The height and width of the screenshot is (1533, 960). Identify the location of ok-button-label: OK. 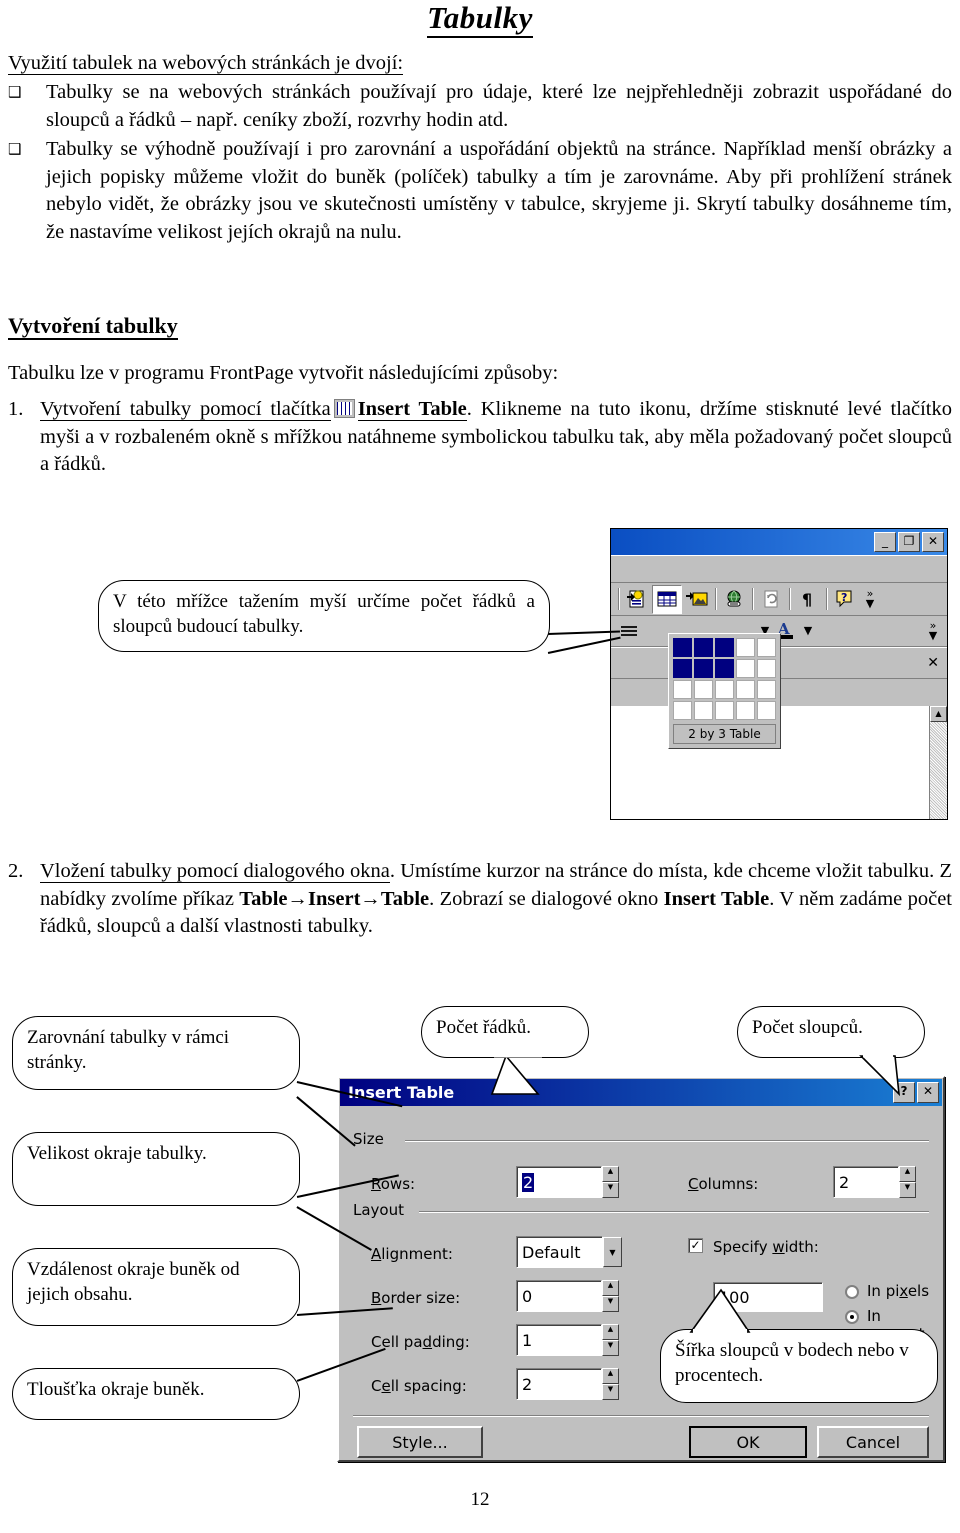
(748, 1442).